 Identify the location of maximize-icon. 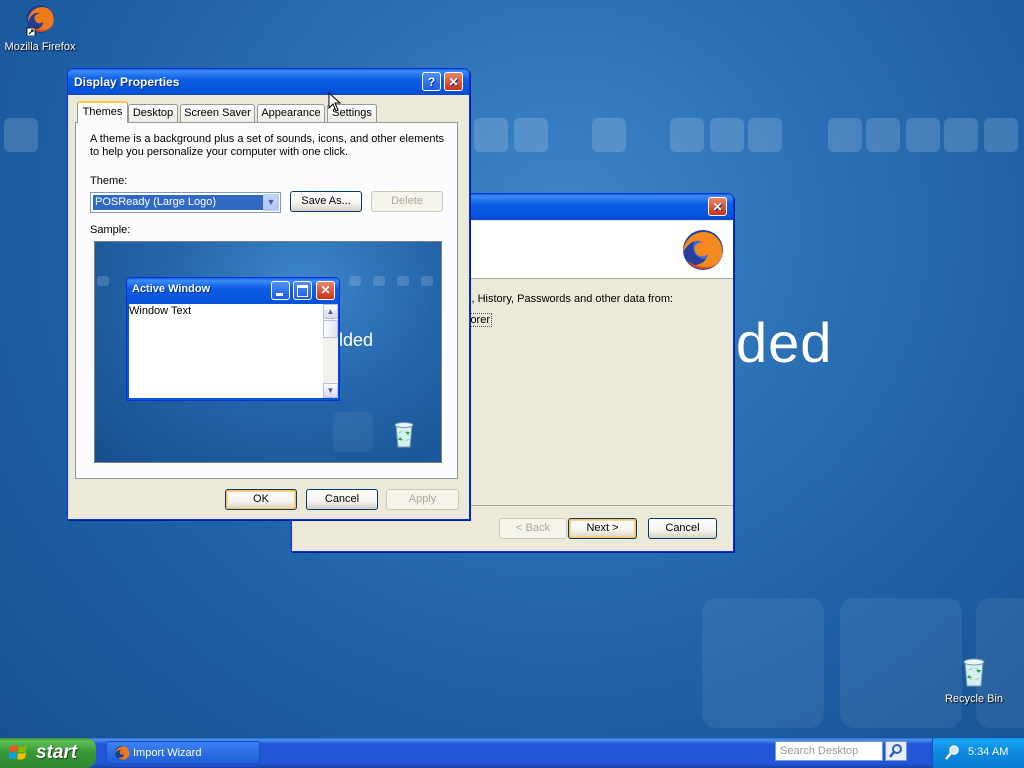
(302, 290).